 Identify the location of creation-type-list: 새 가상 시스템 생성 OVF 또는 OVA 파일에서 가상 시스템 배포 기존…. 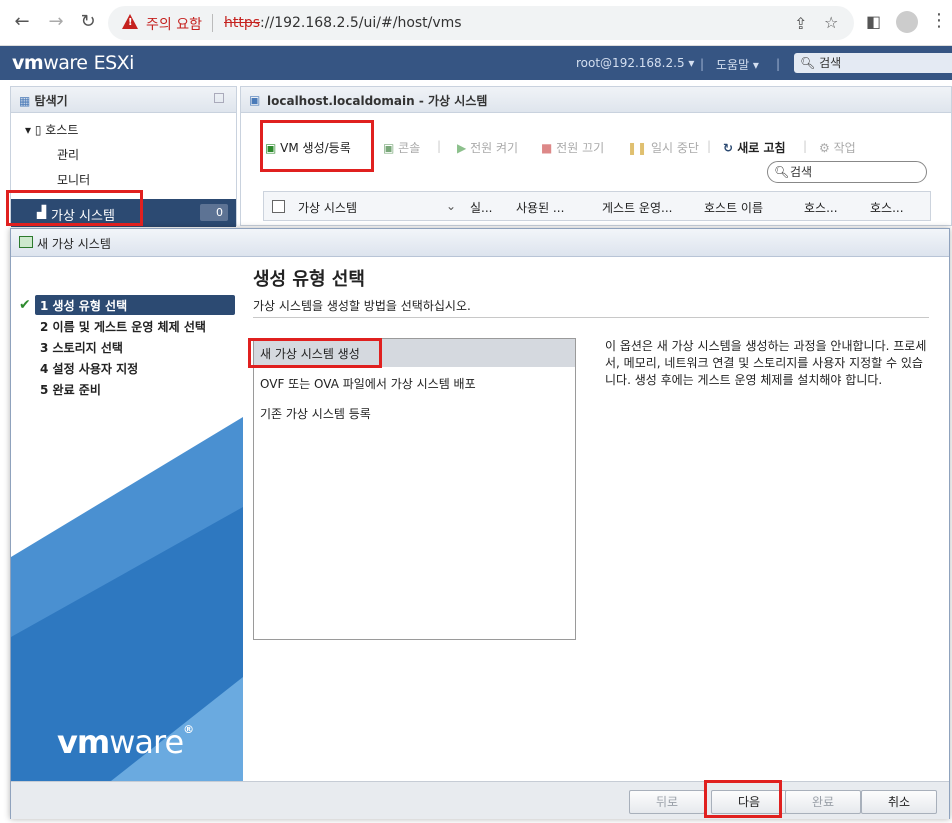
(414, 489).